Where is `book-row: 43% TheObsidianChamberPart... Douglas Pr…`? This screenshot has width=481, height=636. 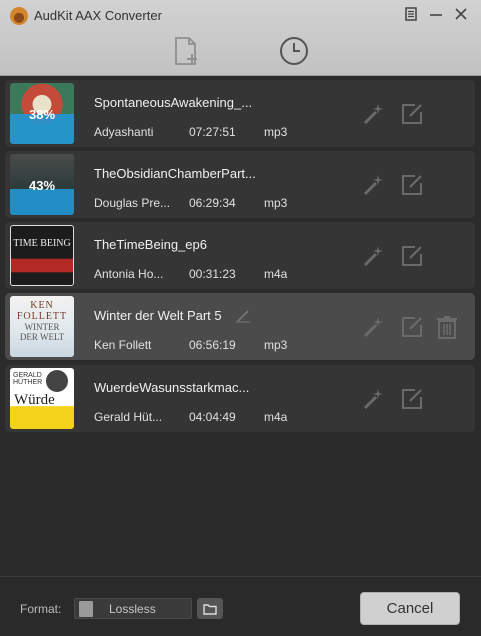
book-row: 43% TheObsidianChamberPart... Douglas Pr… is located at coordinates (240, 184).